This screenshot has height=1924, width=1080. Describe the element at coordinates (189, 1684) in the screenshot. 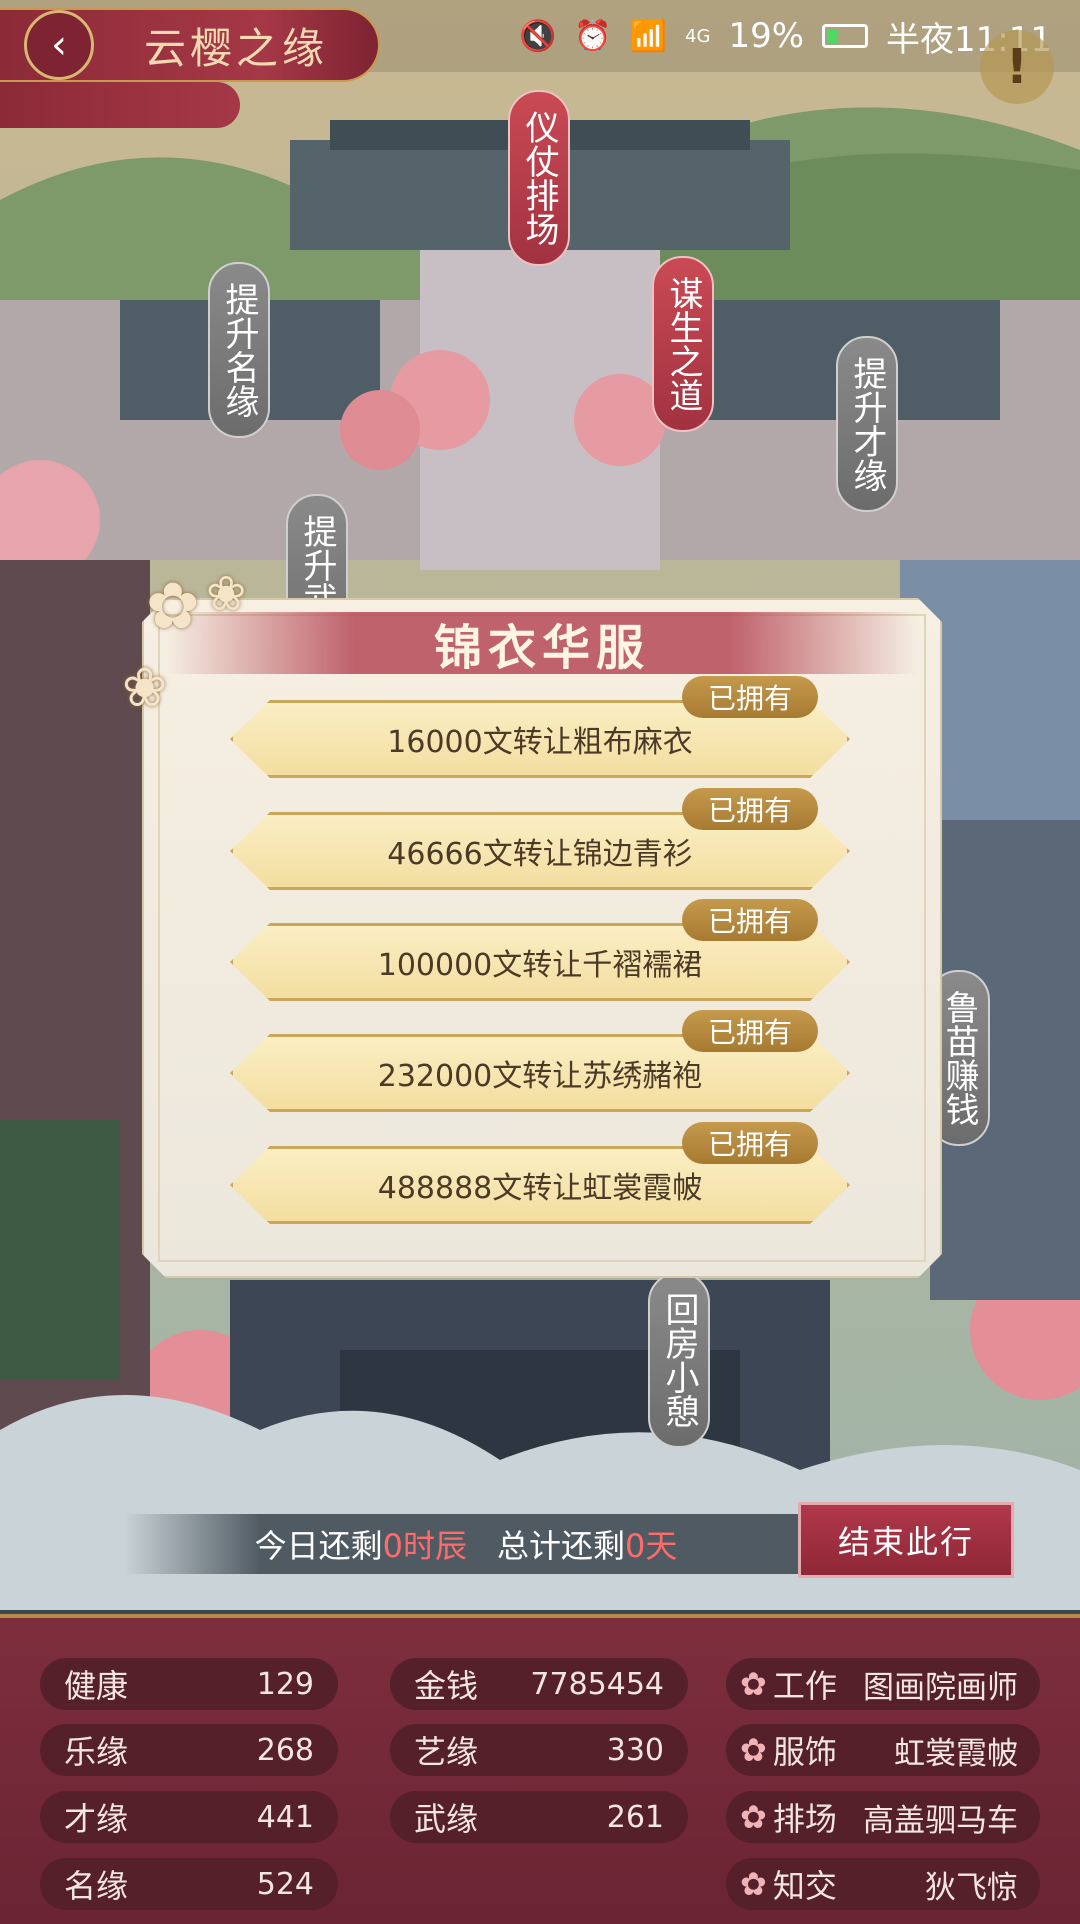

I see `stat-health: 健康 129` at that location.